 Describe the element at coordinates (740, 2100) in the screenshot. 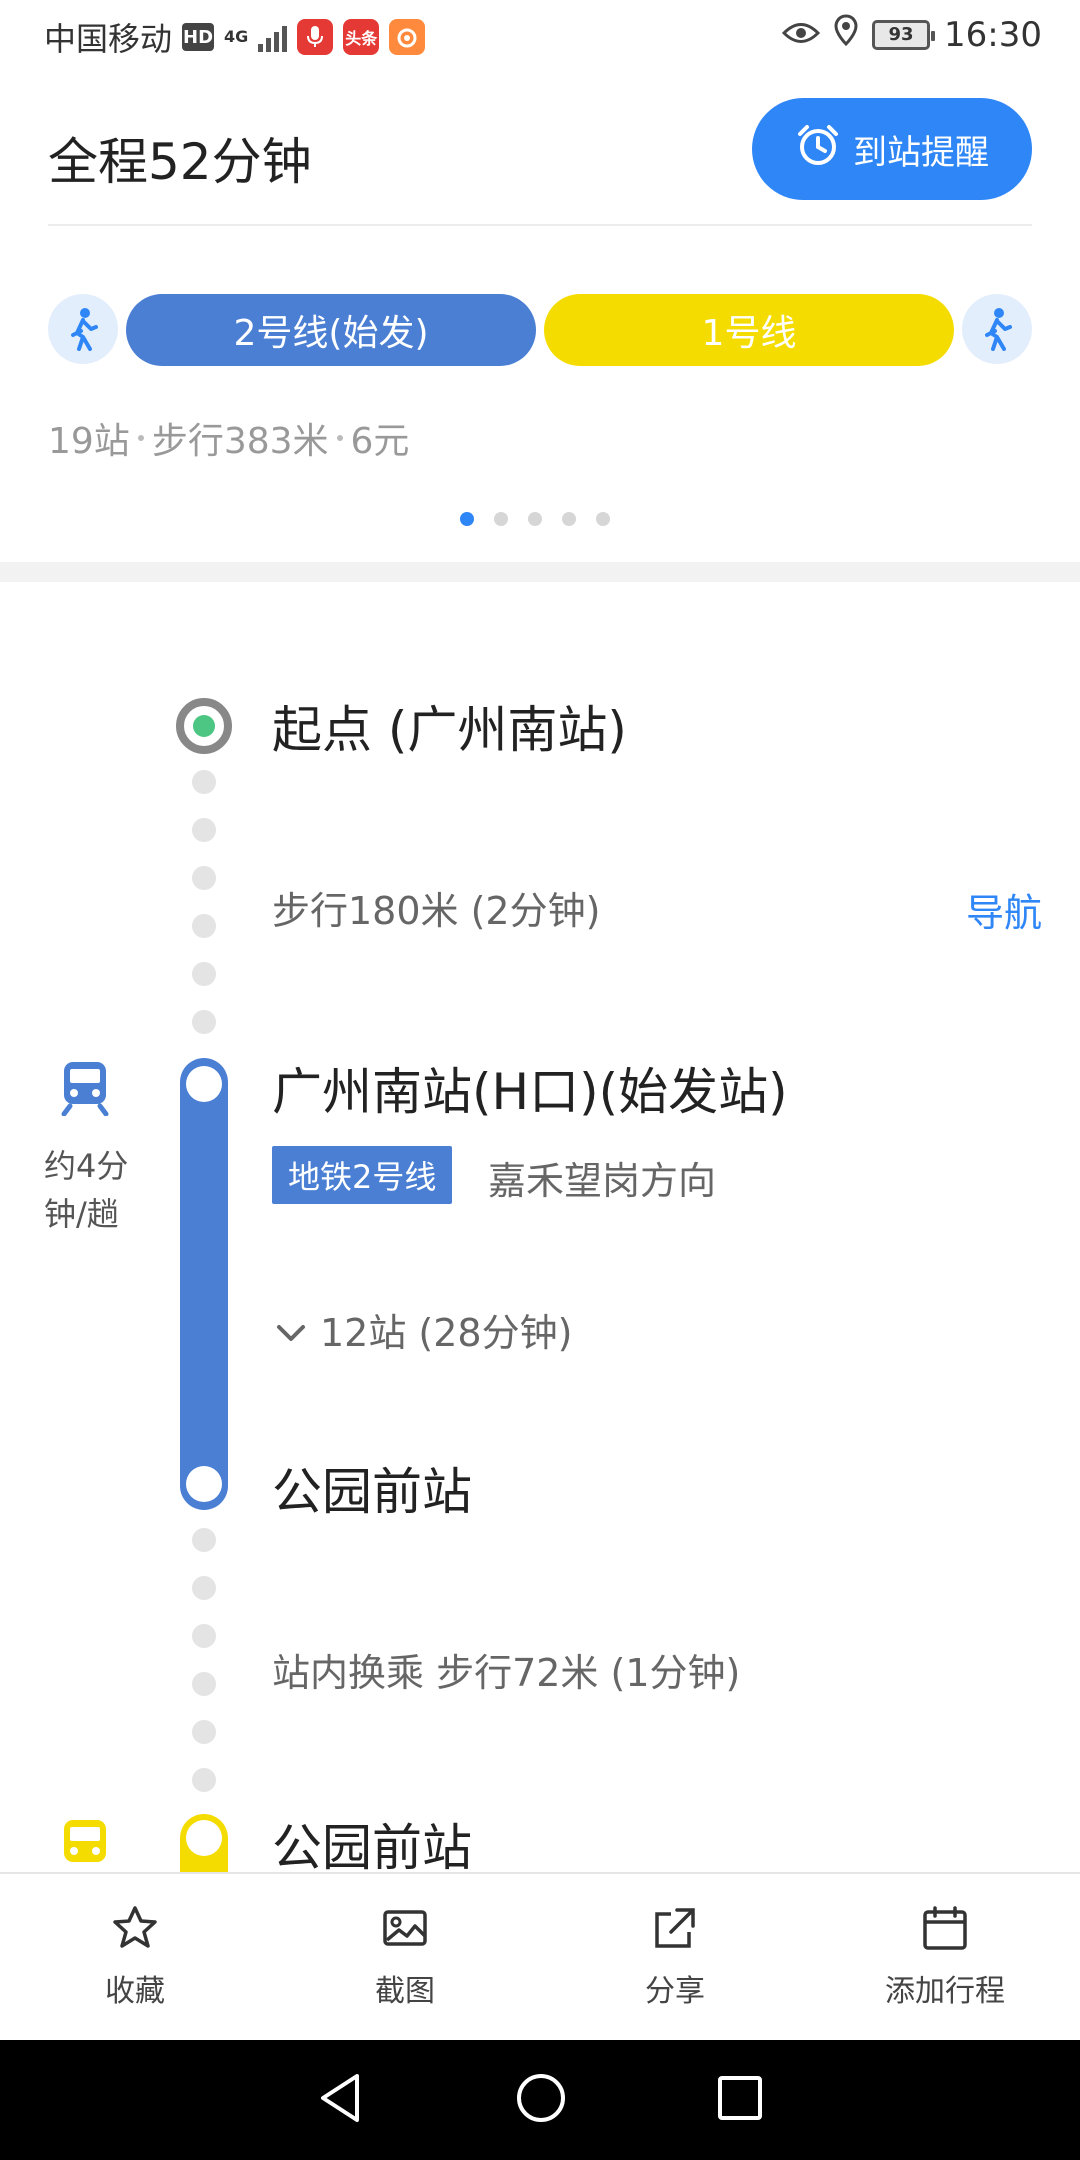

I see `recents-icon` at that location.